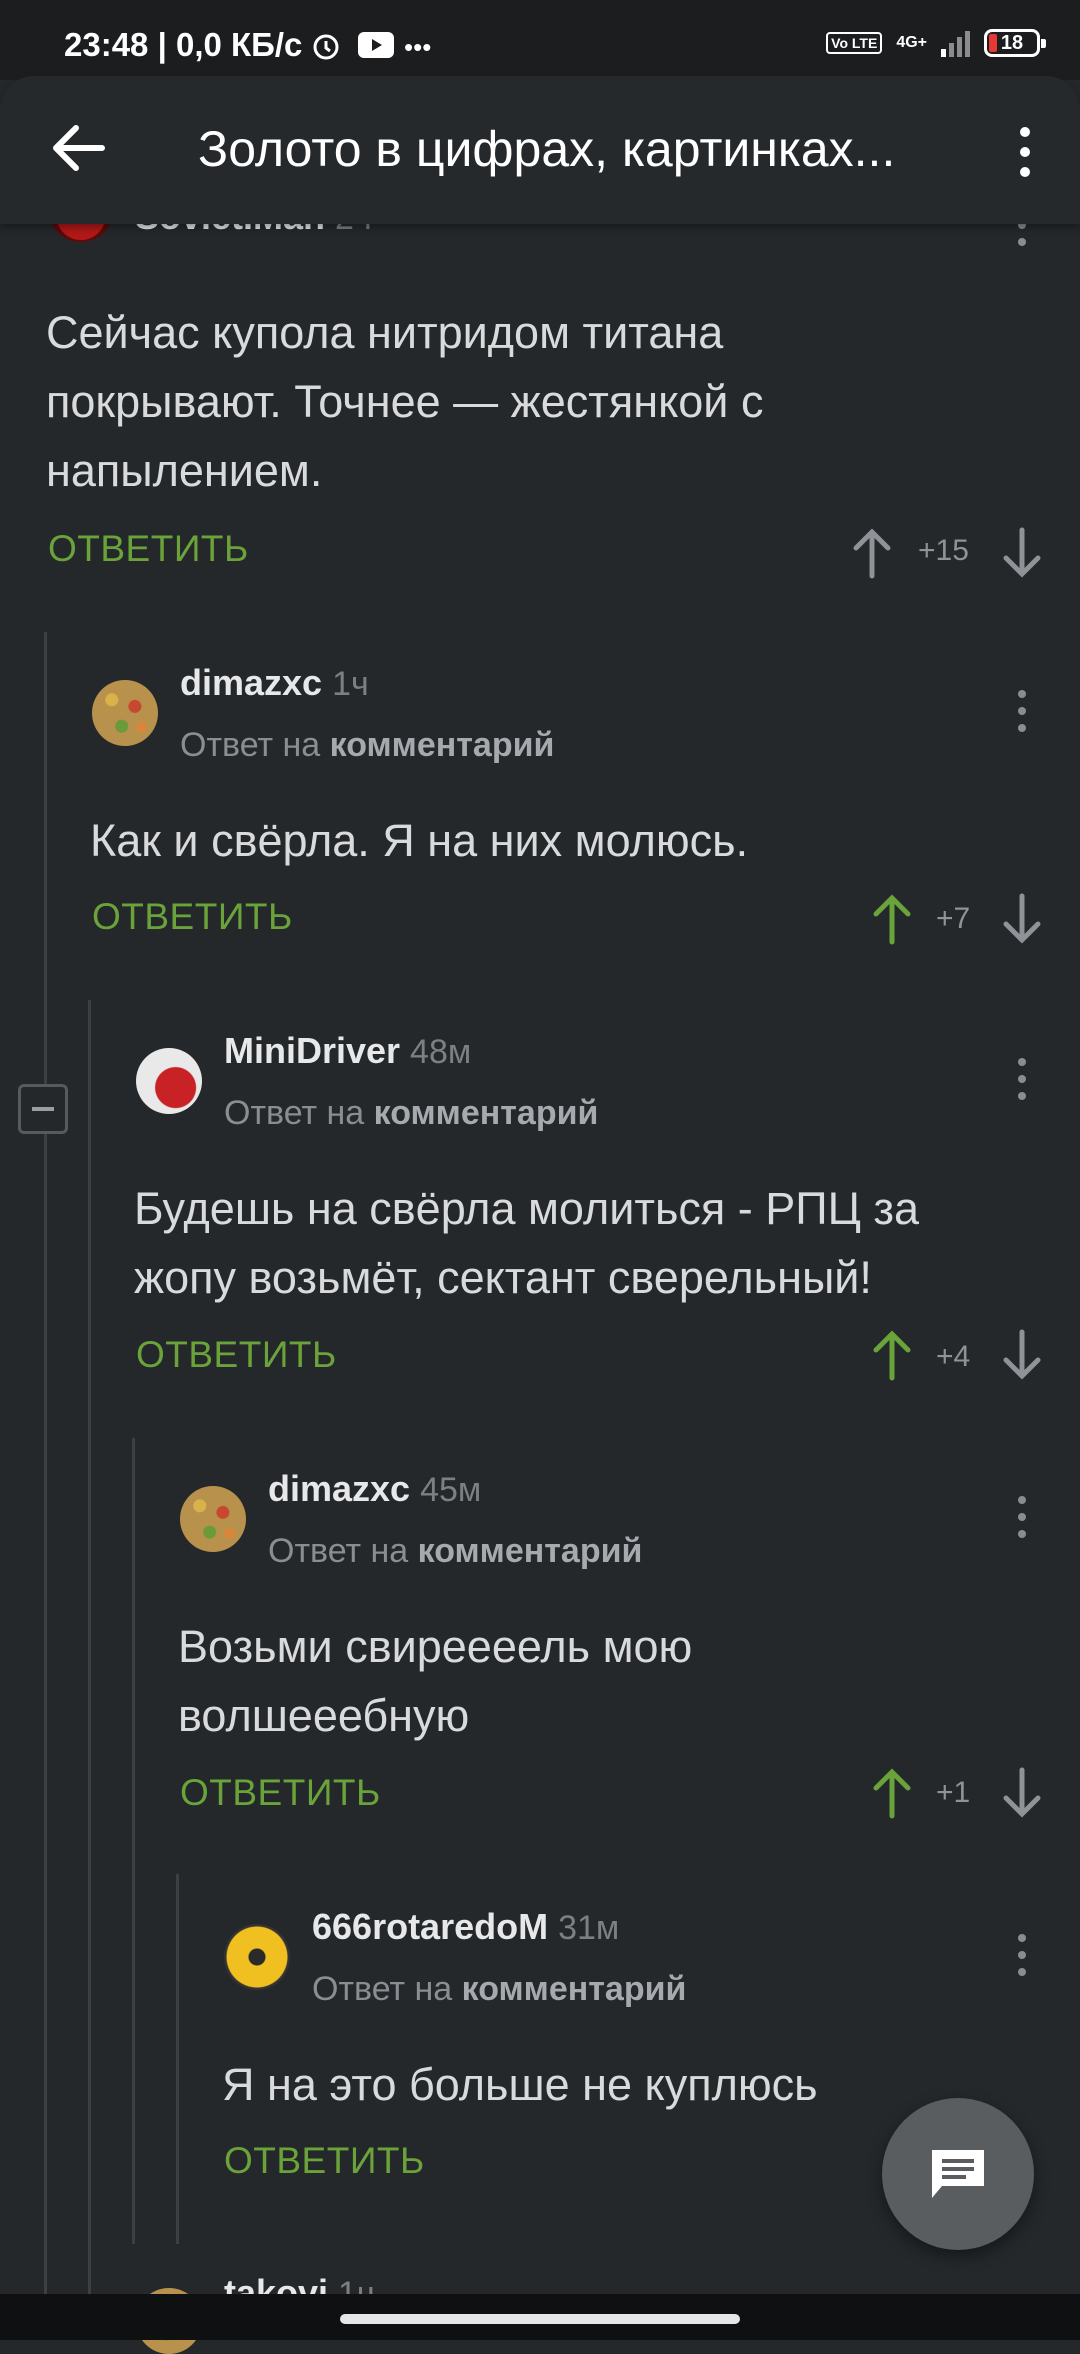 This screenshot has height=2354, width=1080. What do you see at coordinates (418, 47) in the screenshot?
I see `more-notifications-icon: •••` at bounding box center [418, 47].